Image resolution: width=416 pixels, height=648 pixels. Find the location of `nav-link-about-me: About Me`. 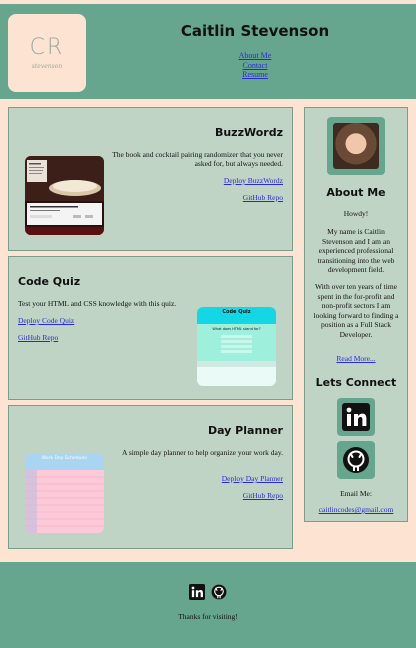

nav-link-about-me: About Me is located at coordinates (255, 56).